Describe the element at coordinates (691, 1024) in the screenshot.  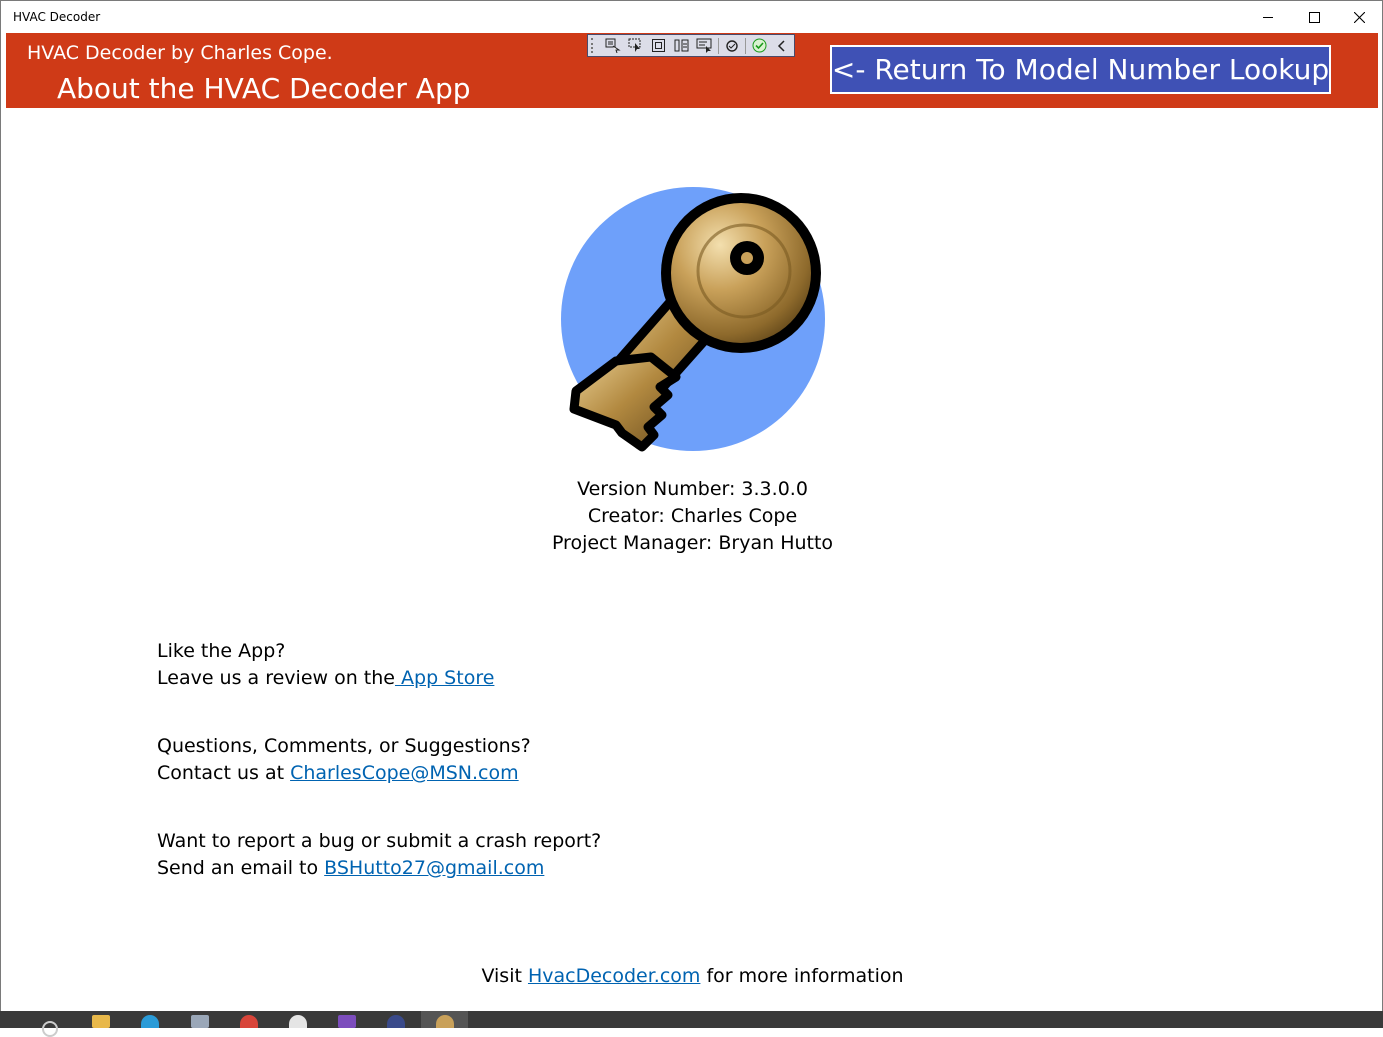
I see `taskbar` at that location.